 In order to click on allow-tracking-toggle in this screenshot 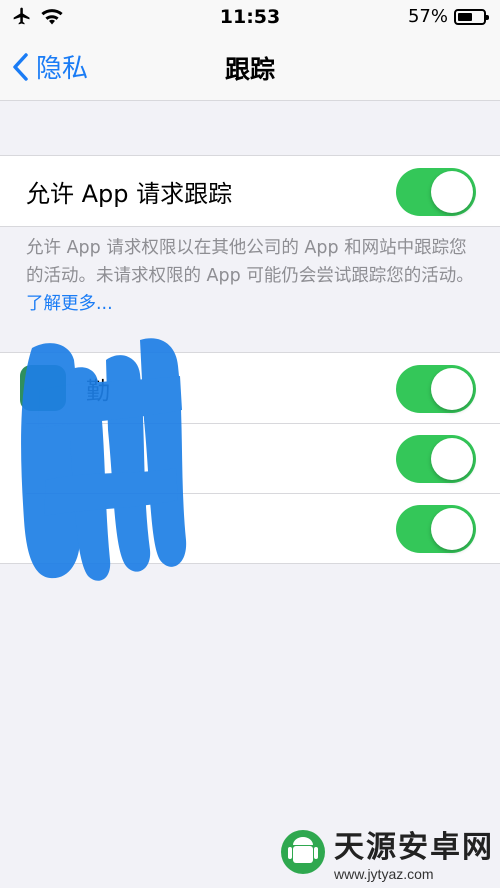, I will do `click(436, 192)`.